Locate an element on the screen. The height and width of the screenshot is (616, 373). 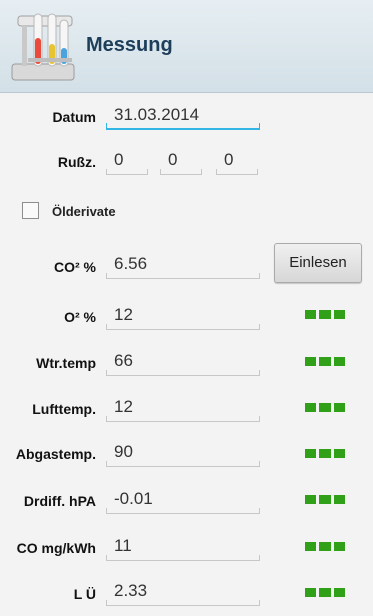
abgastemp-status-indicator is located at coordinates (325, 453).